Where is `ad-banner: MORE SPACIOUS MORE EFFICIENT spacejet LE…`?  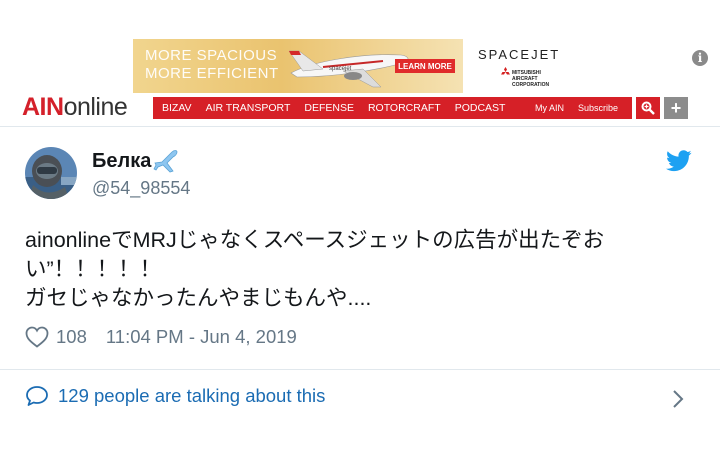 ad-banner: MORE SPACIOUS MORE EFFICIENT spacejet LE… is located at coordinates (298, 66).